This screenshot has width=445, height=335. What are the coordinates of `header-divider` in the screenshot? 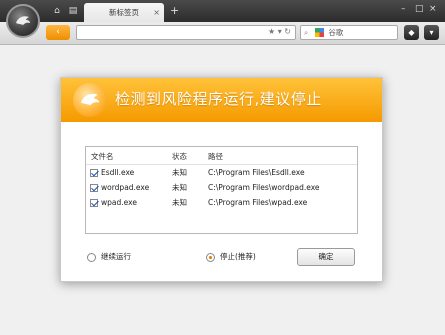 It's located at (221, 164).